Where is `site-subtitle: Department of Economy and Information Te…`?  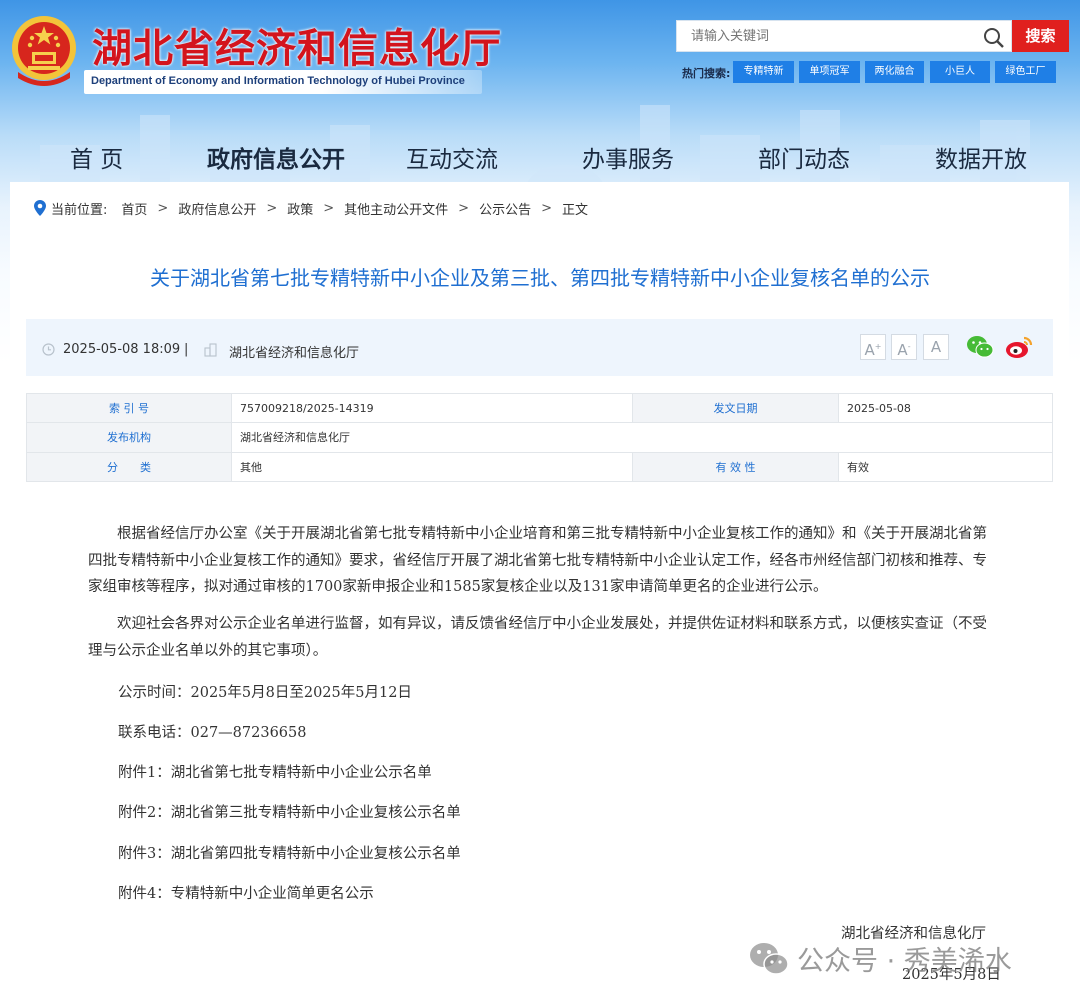
site-subtitle: Department of Economy and Information Te… is located at coordinates (278, 81).